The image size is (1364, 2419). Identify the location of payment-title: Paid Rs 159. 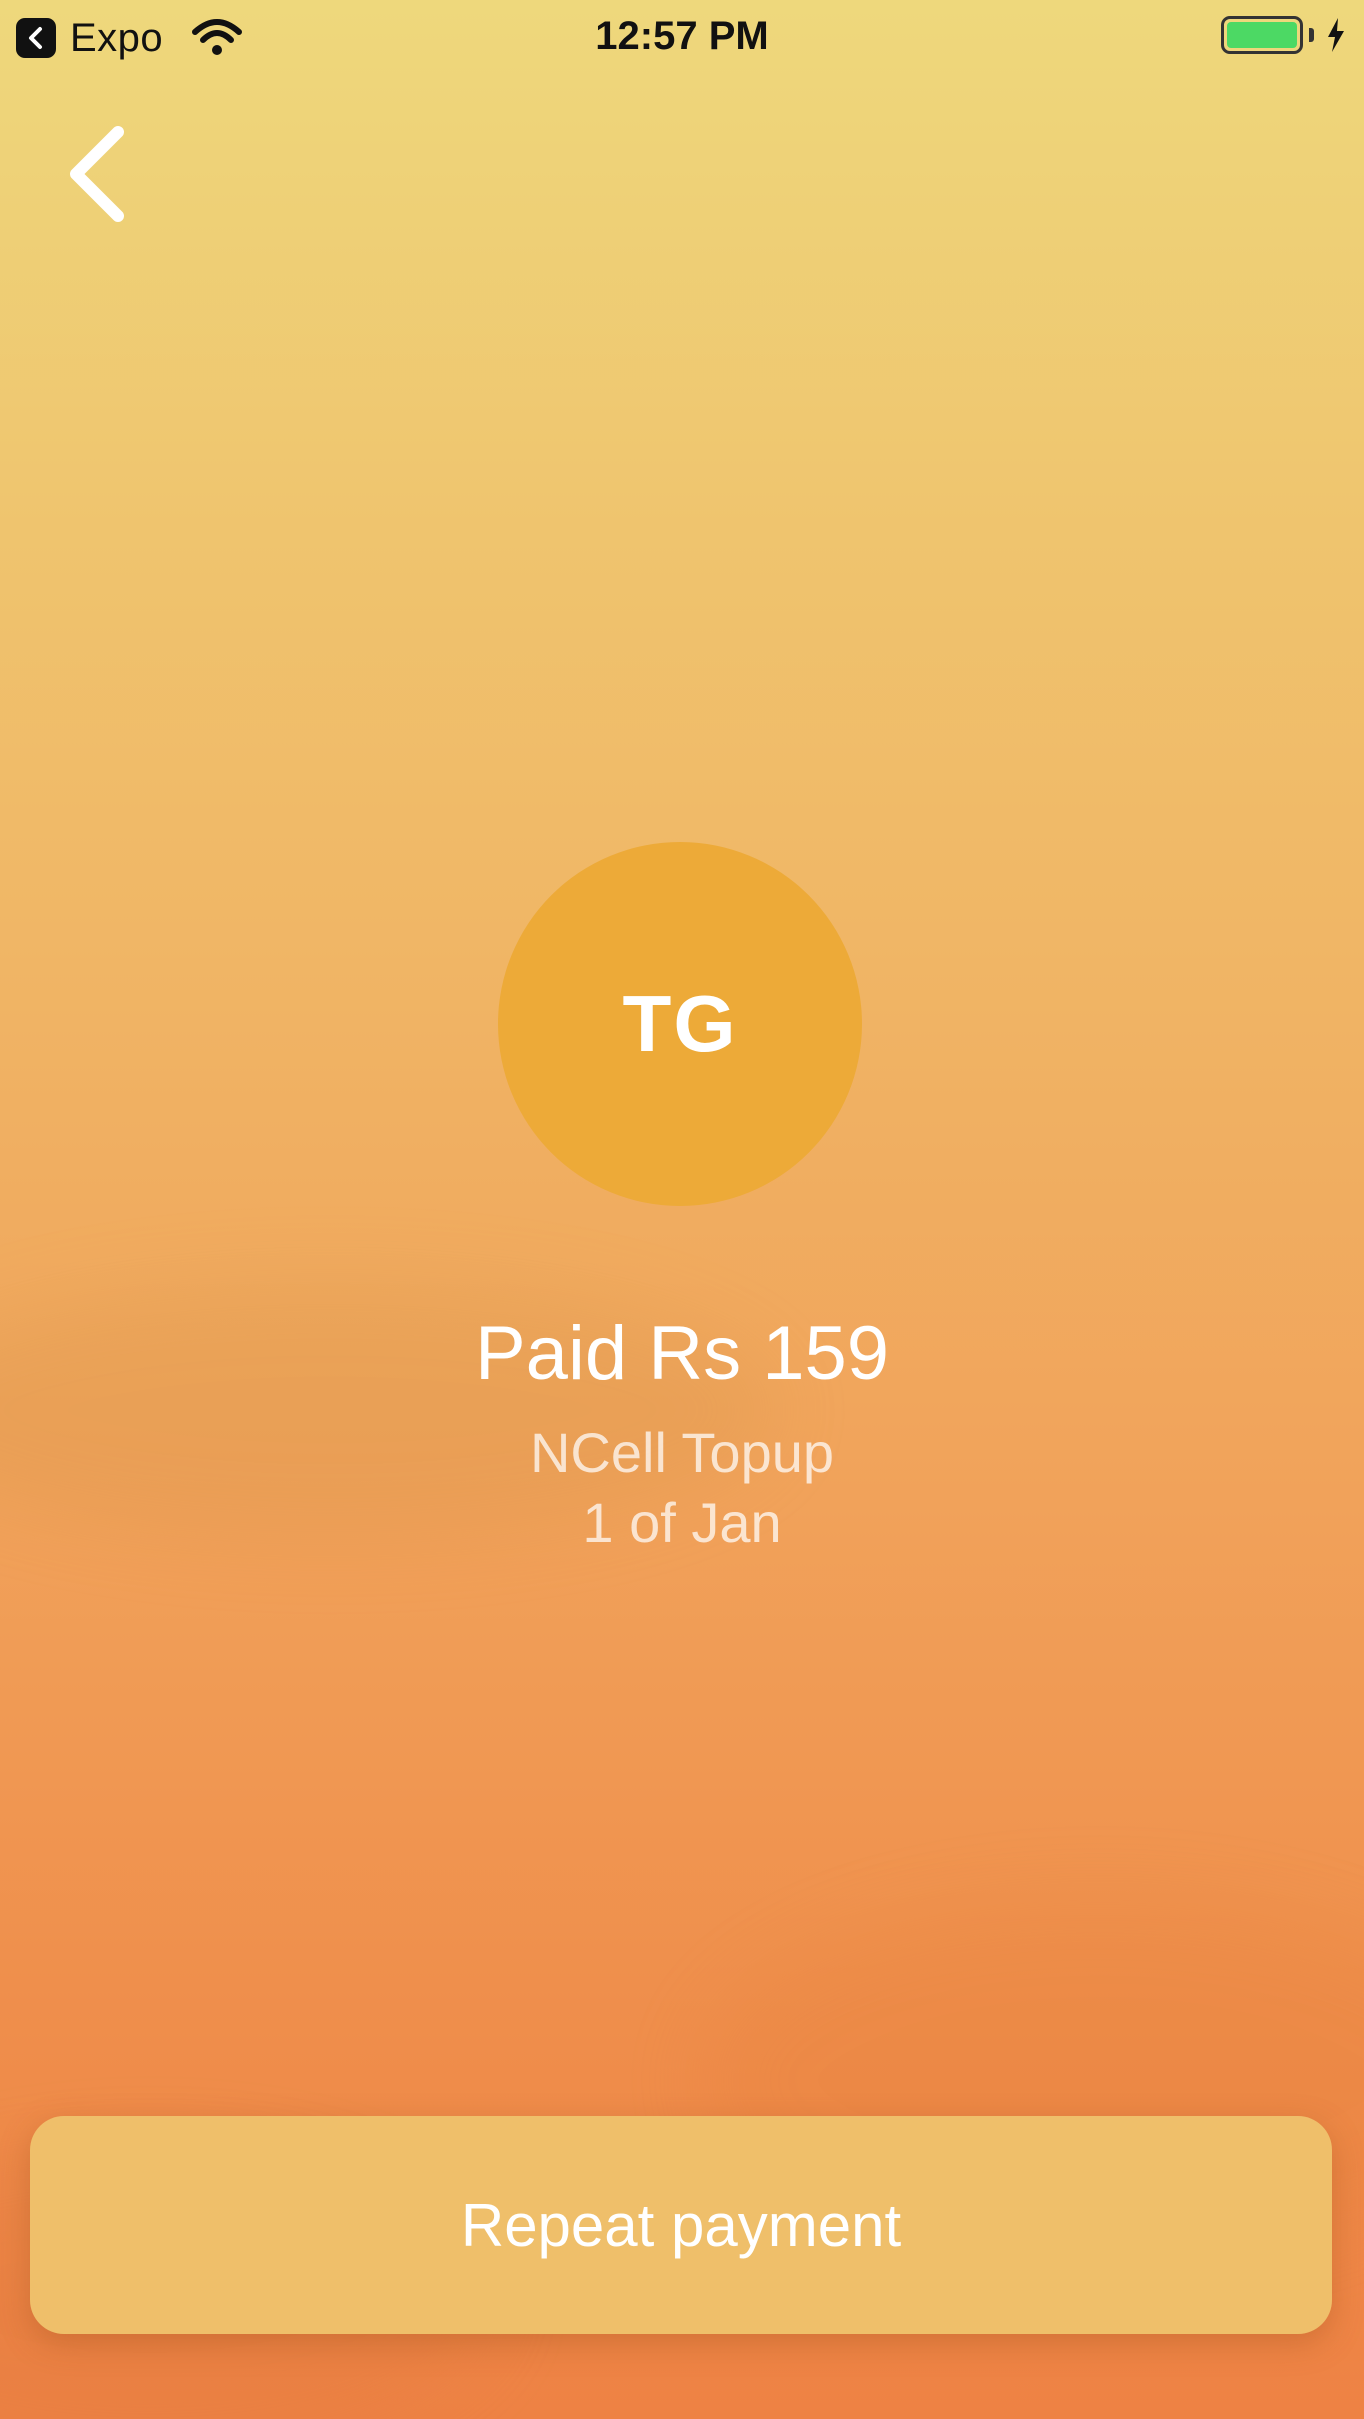
(682, 1353).